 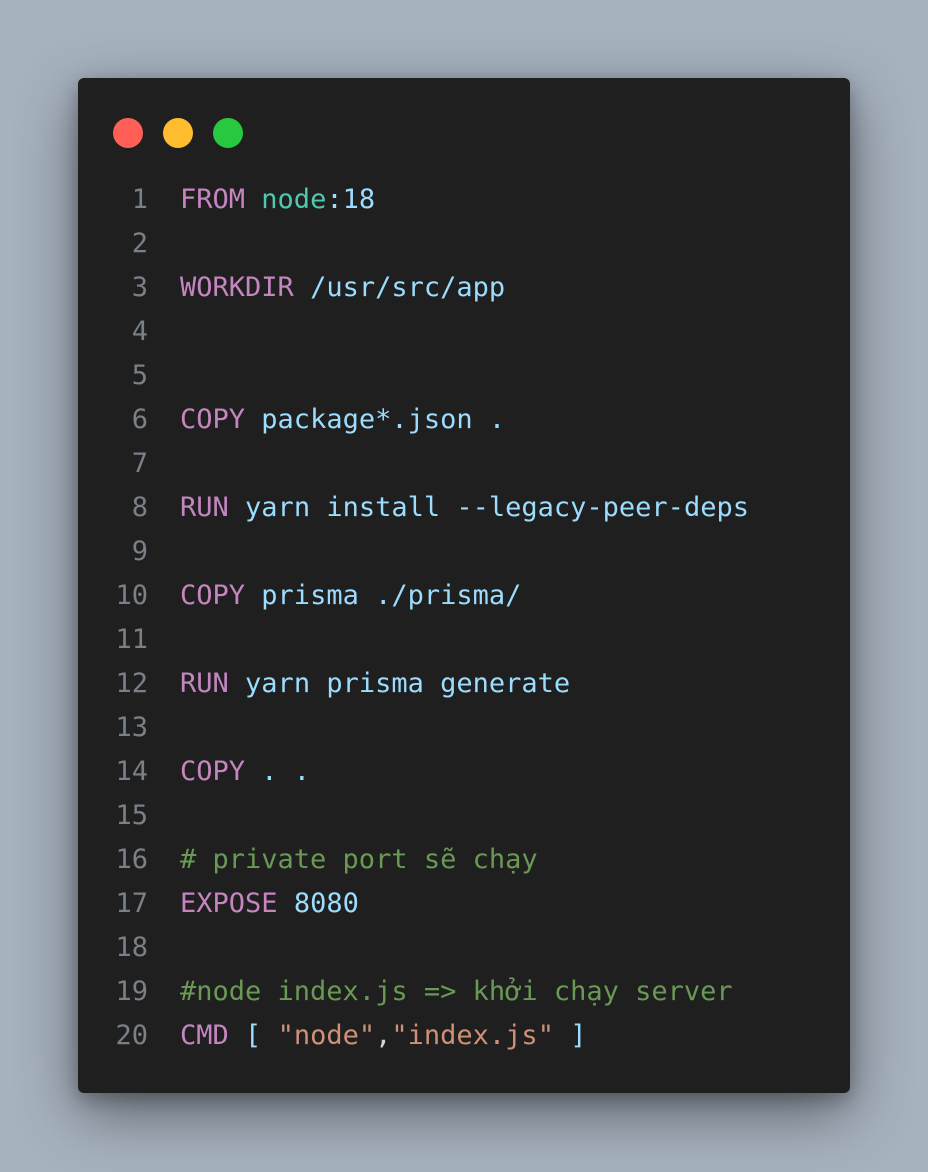 I want to click on code-line: 6 COPY package*.json ., so click(x=464, y=420).